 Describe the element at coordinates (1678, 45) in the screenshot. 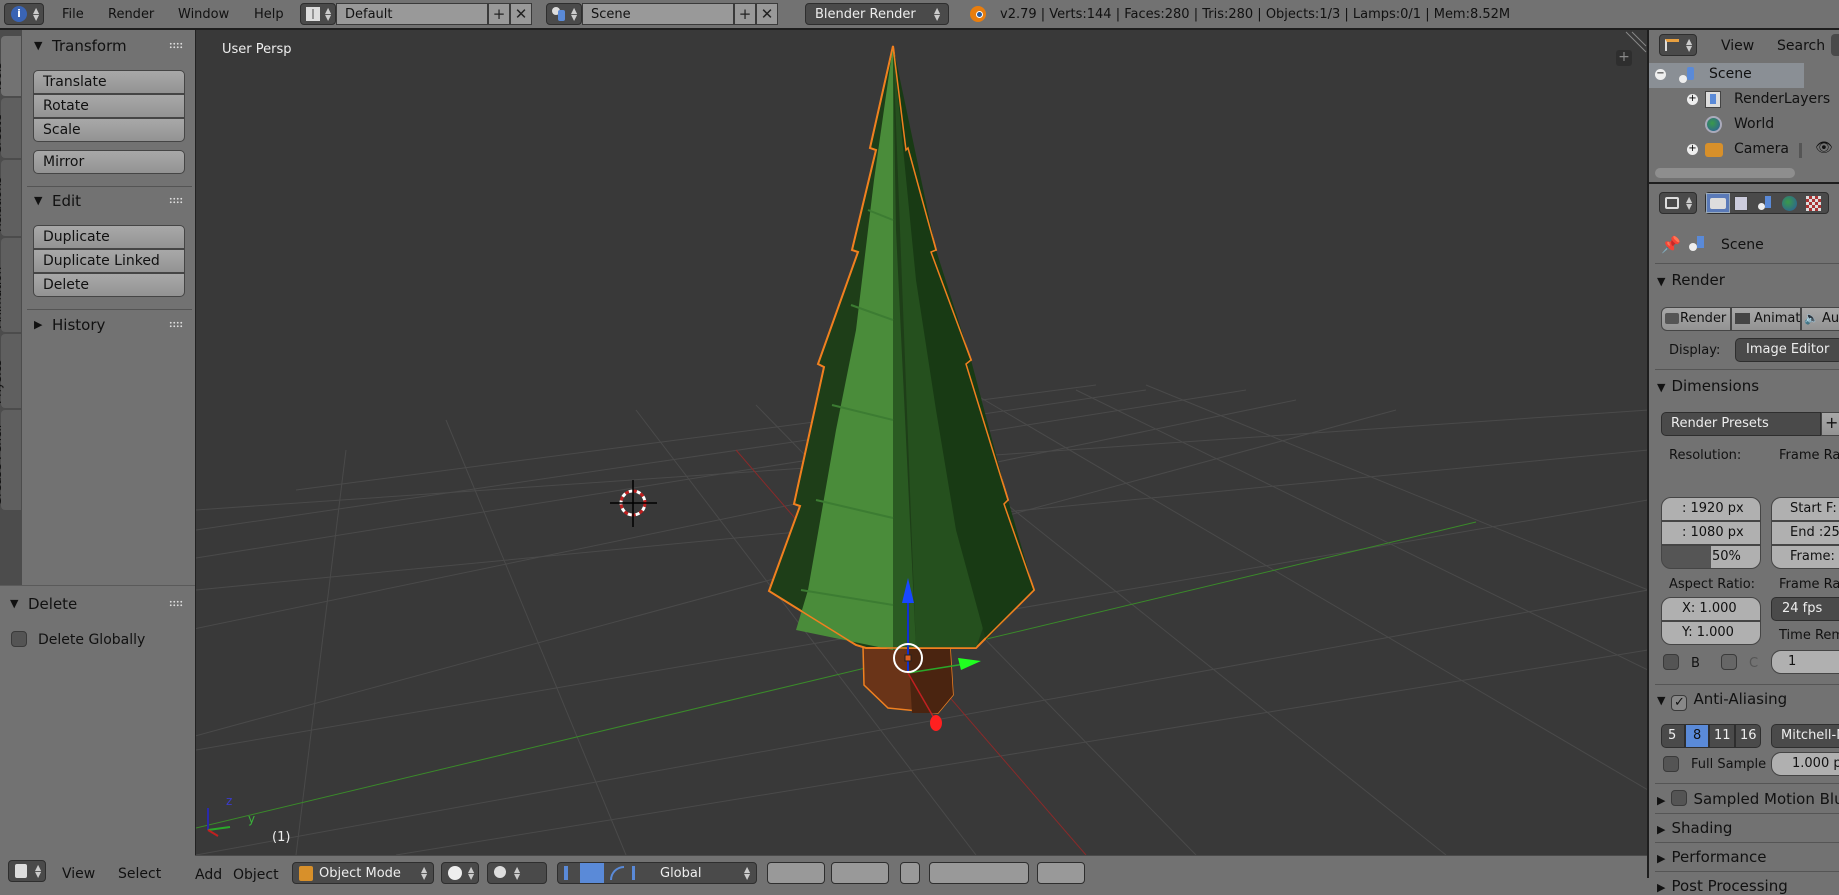

I see `outliner-editor-type: ▲ ▼` at that location.